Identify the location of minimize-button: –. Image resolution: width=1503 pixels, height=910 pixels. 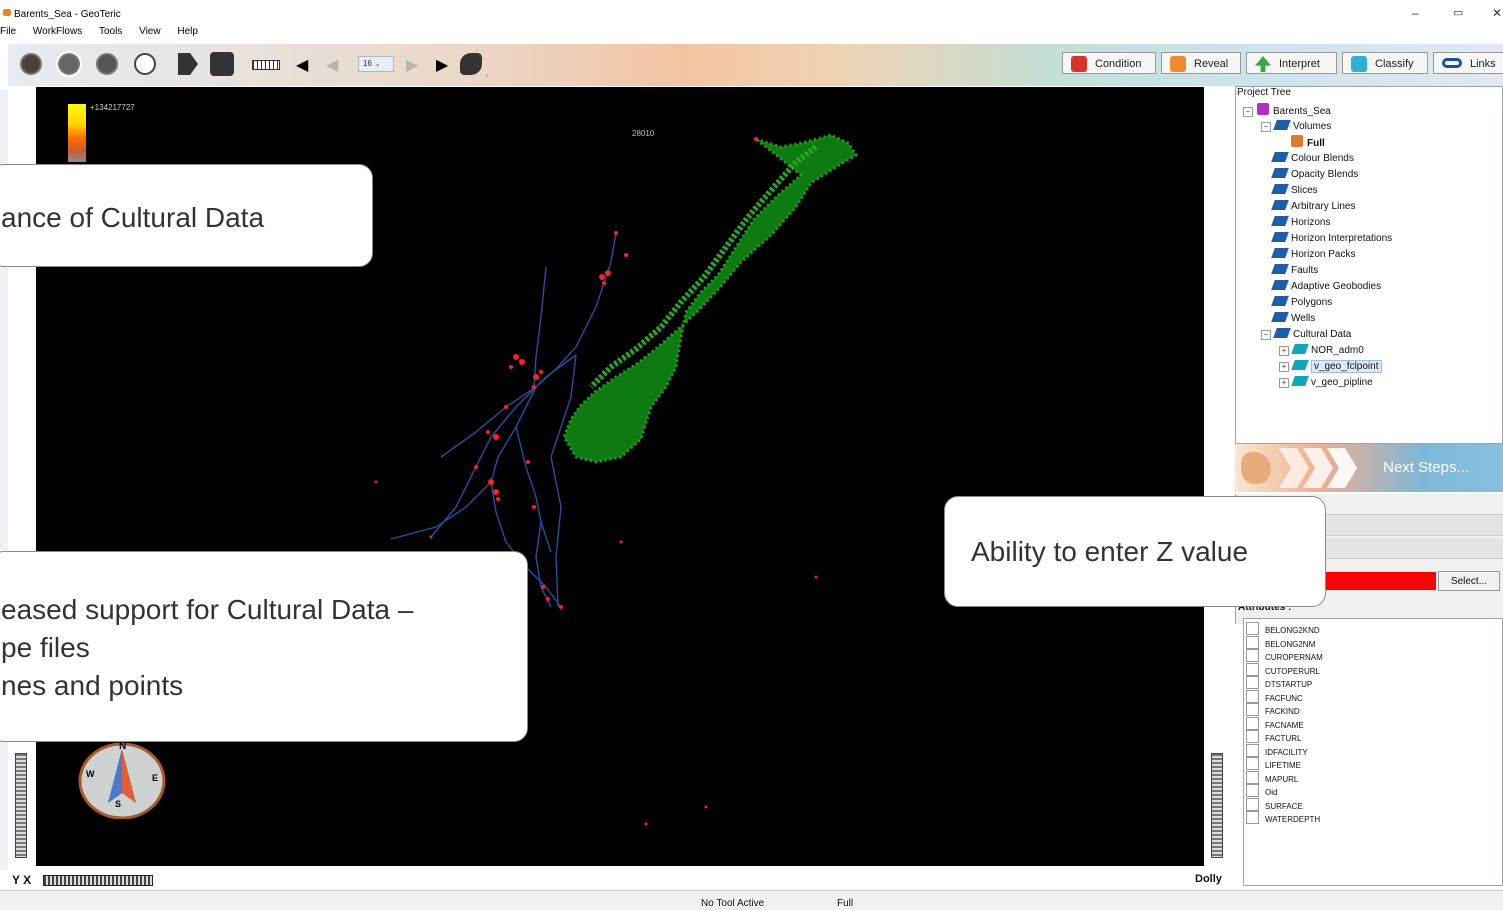
(1415, 13).